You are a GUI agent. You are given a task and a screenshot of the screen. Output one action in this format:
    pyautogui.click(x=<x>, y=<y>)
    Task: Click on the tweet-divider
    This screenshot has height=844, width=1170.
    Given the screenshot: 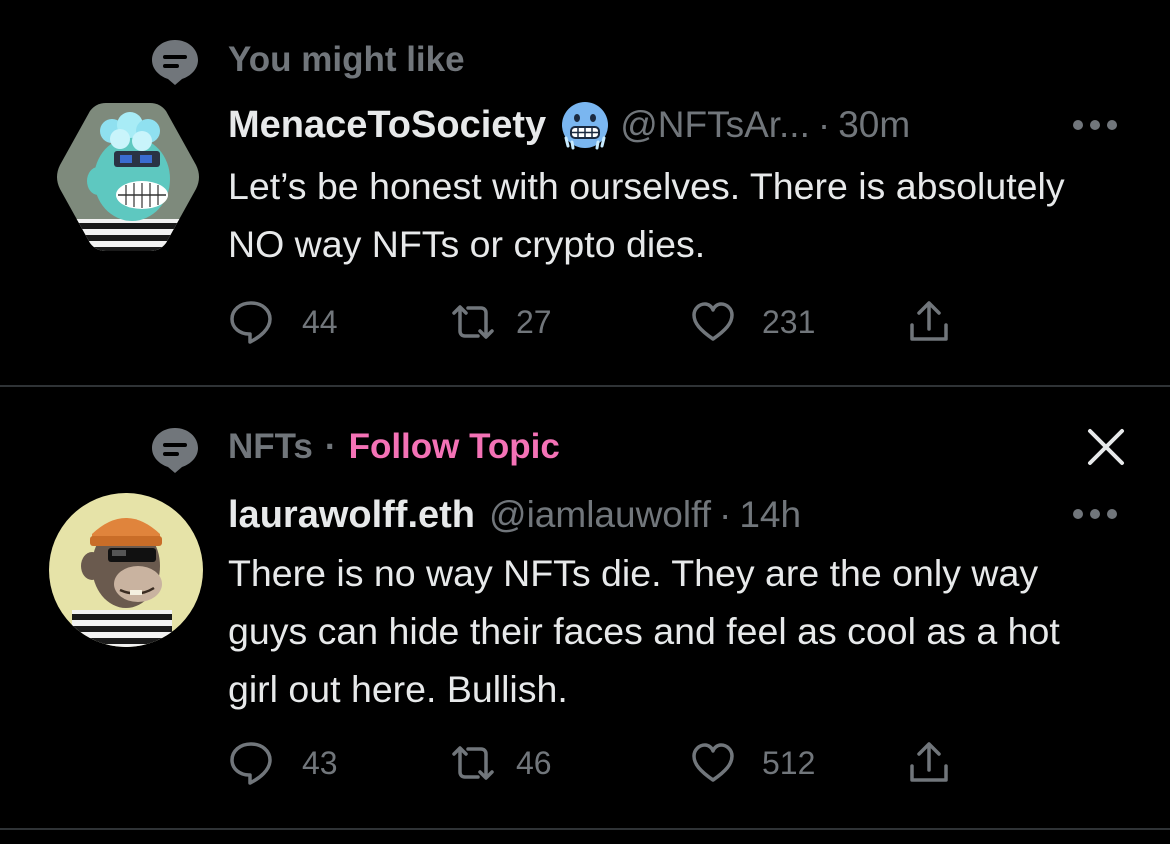 What is the action you would take?
    pyautogui.click(x=585, y=829)
    